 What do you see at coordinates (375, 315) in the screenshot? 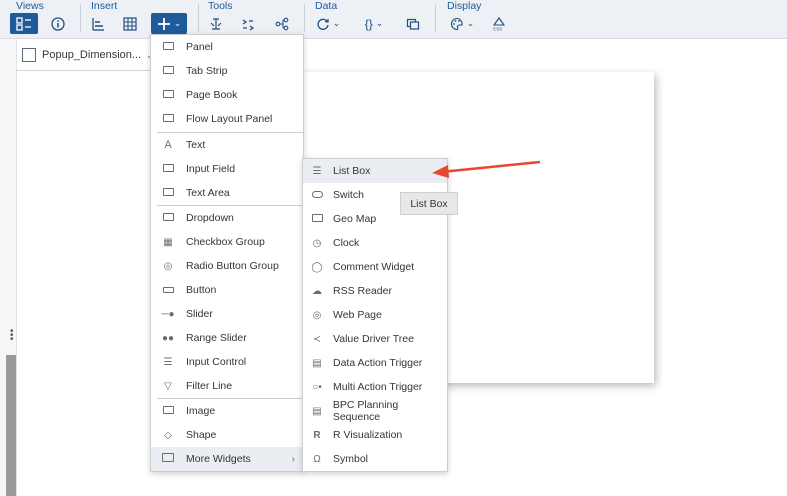
I see `menu-item-web-page: ◎ Web Page` at bounding box center [375, 315].